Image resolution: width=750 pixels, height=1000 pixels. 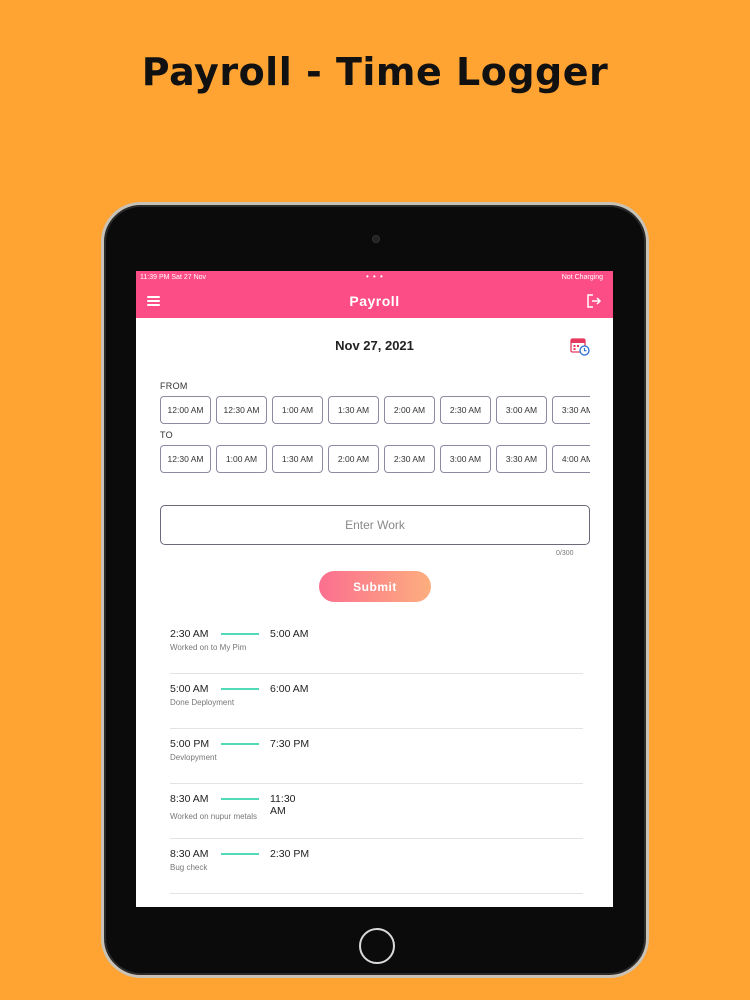 What do you see at coordinates (173, 277) in the screenshot?
I see `status-time-date: 11:39 PM Sat 27 Nov` at bounding box center [173, 277].